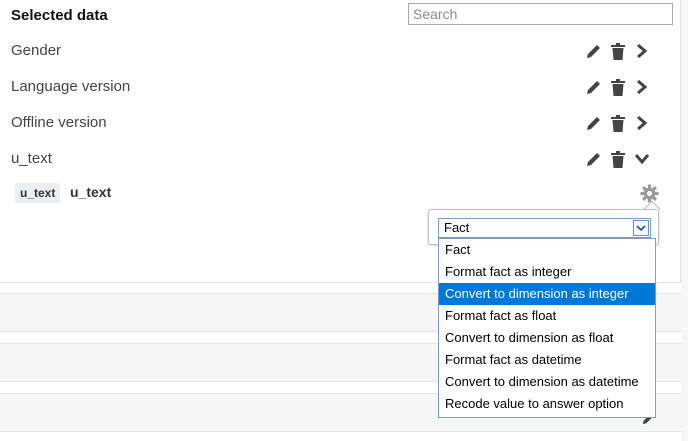  I want to click on row-label: u_text, so click(31, 158).